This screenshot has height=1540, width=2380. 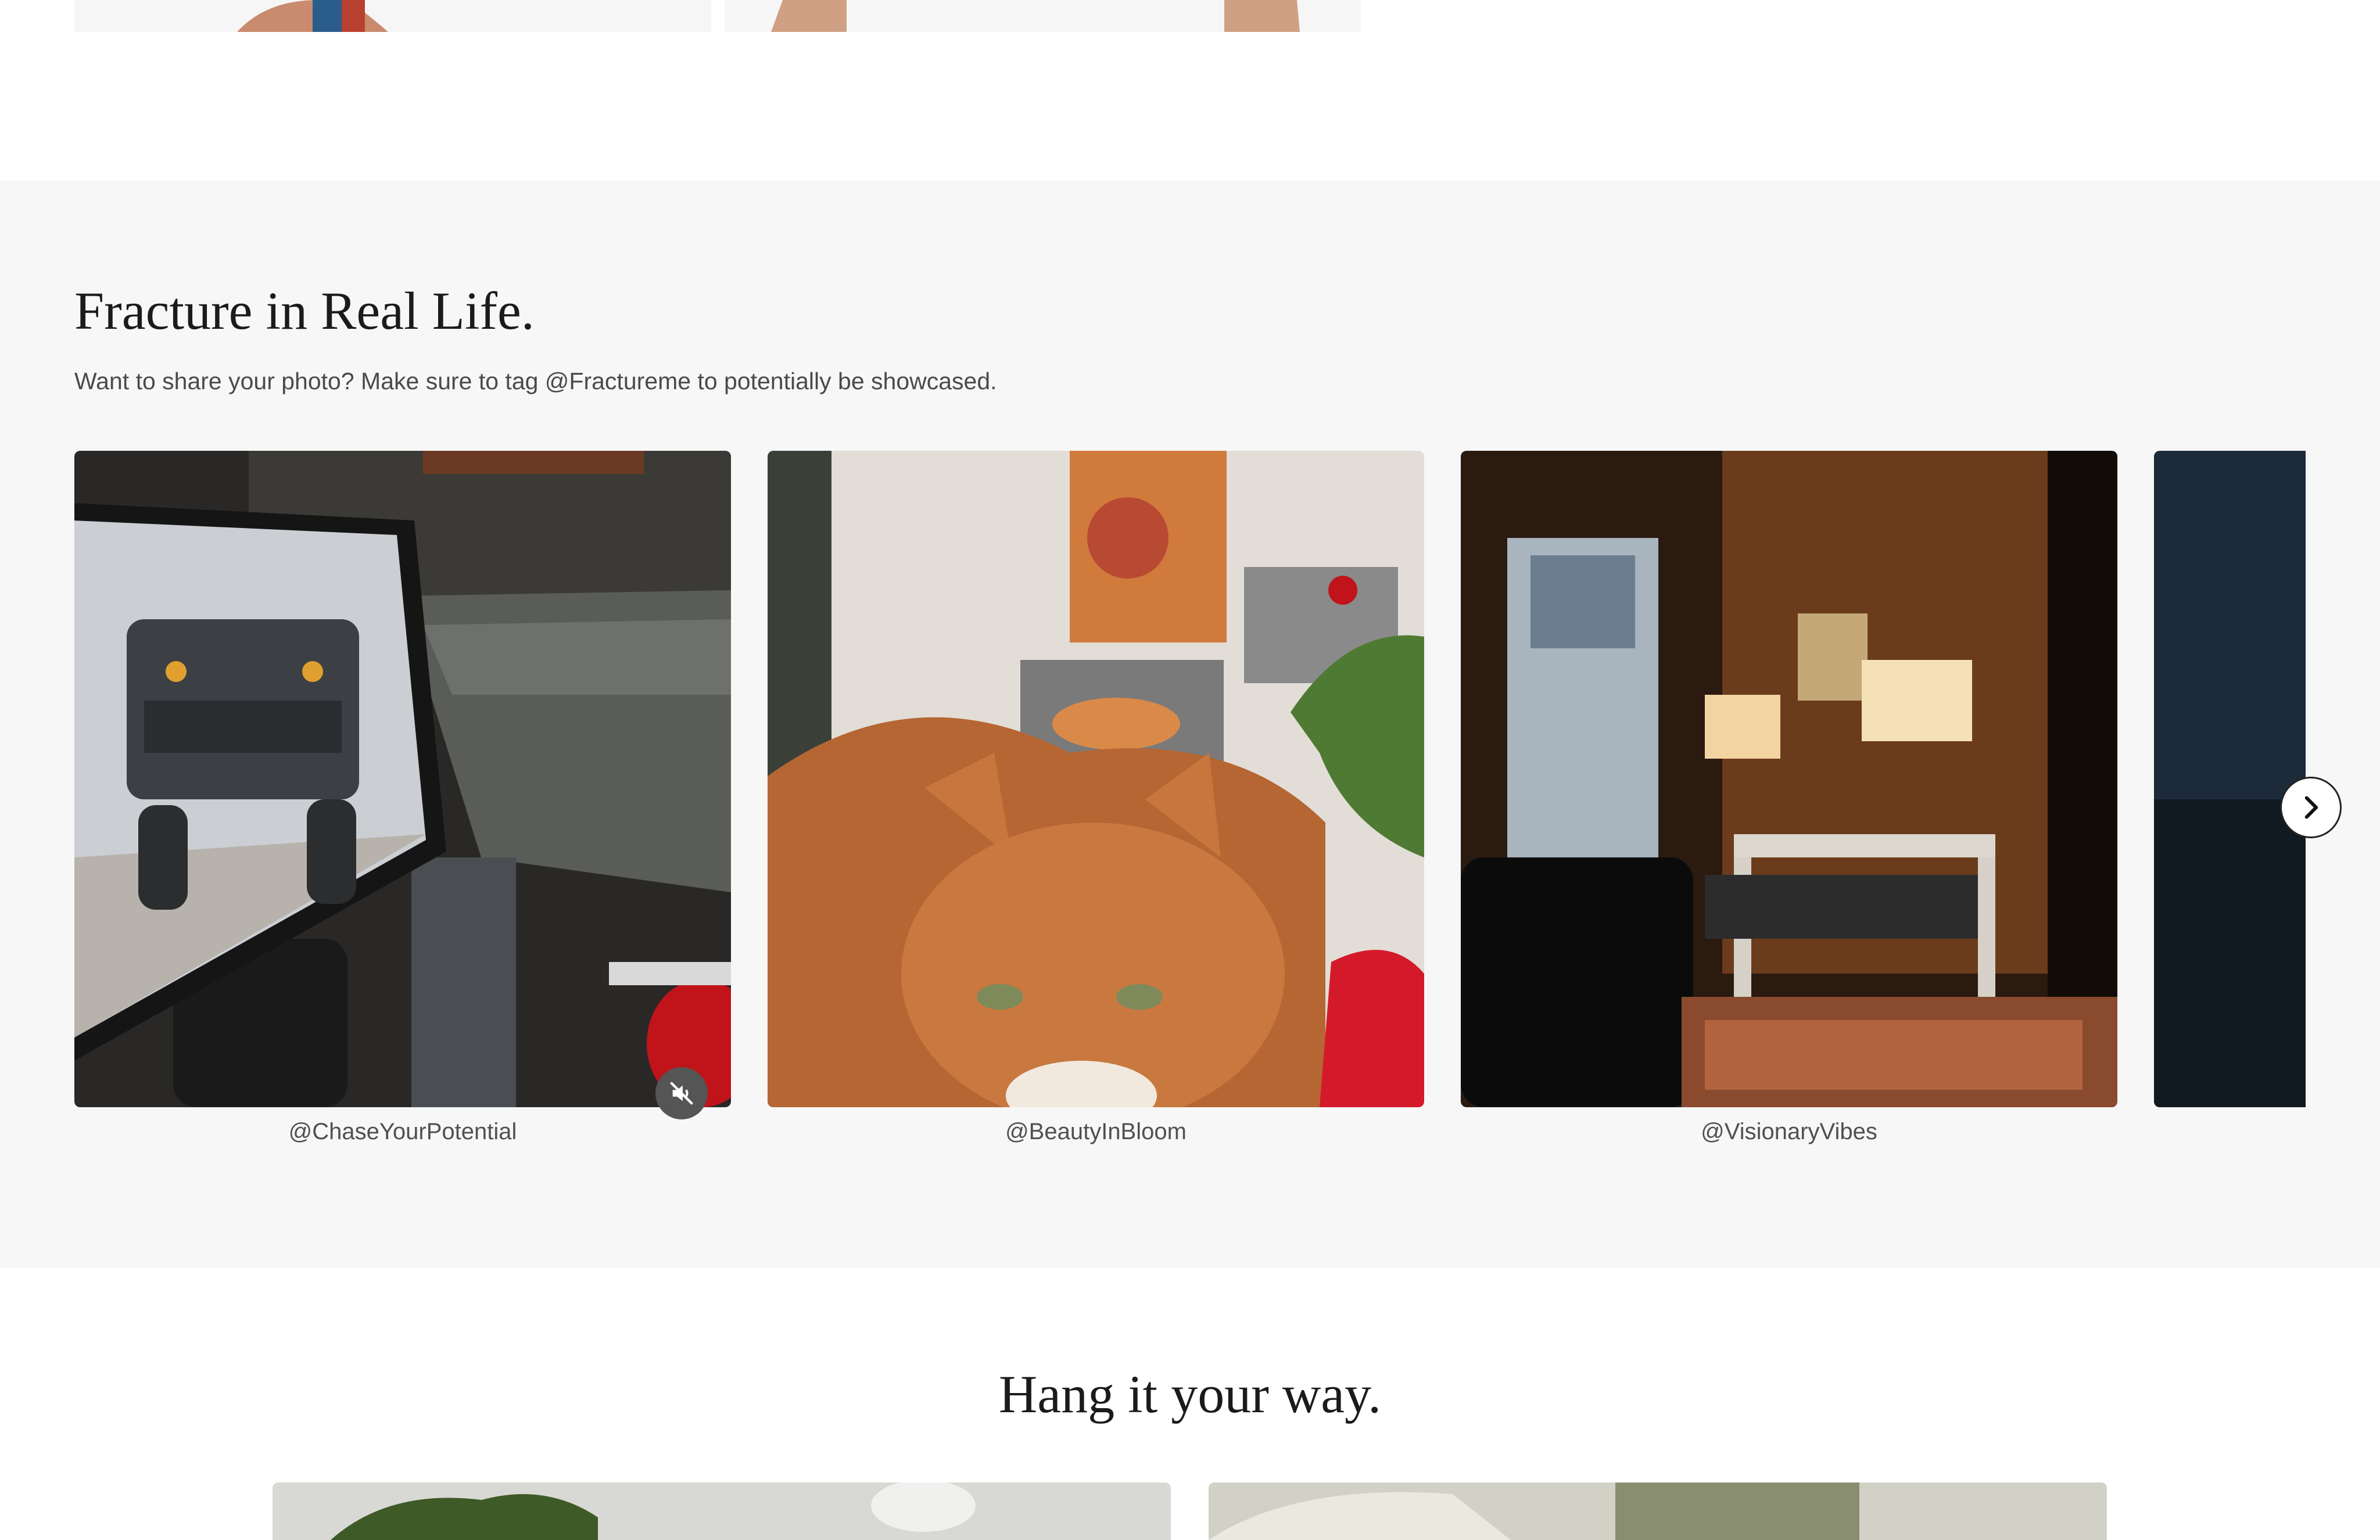 What do you see at coordinates (1096, 1131) in the screenshot?
I see `gallery-handle: @BeautyInBloom` at bounding box center [1096, 1131].